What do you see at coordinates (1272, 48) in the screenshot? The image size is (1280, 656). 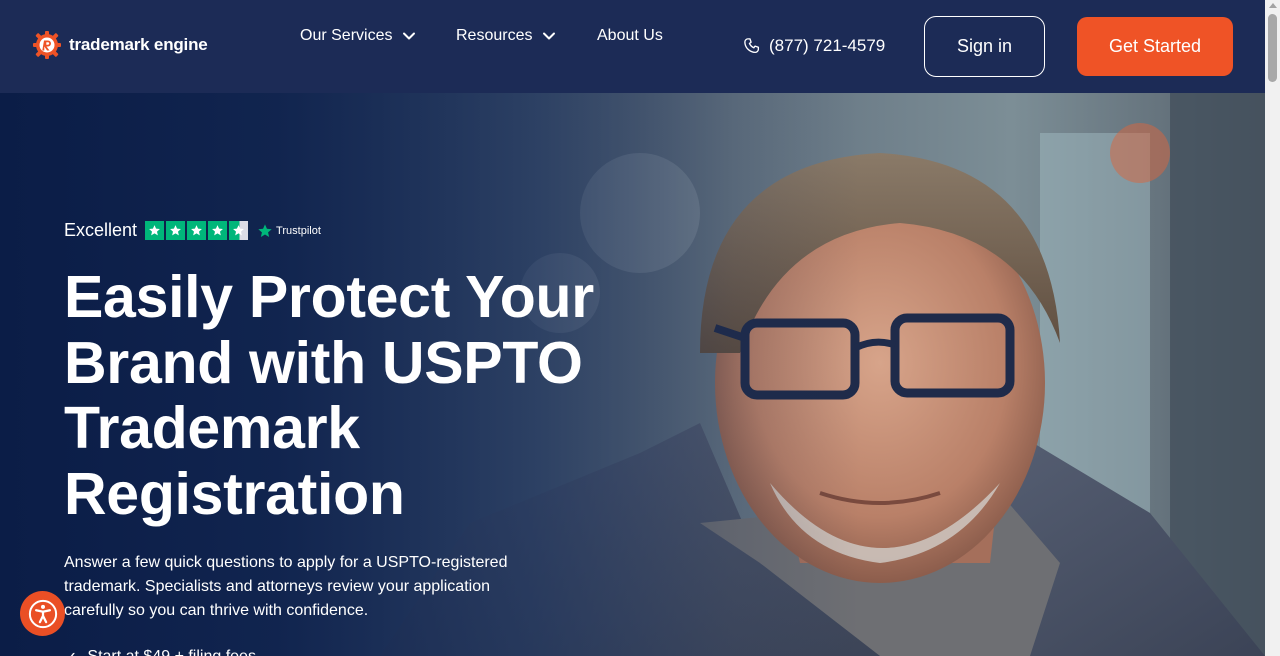 I see `scroll-thumb` at bounding box center [1272, 48].